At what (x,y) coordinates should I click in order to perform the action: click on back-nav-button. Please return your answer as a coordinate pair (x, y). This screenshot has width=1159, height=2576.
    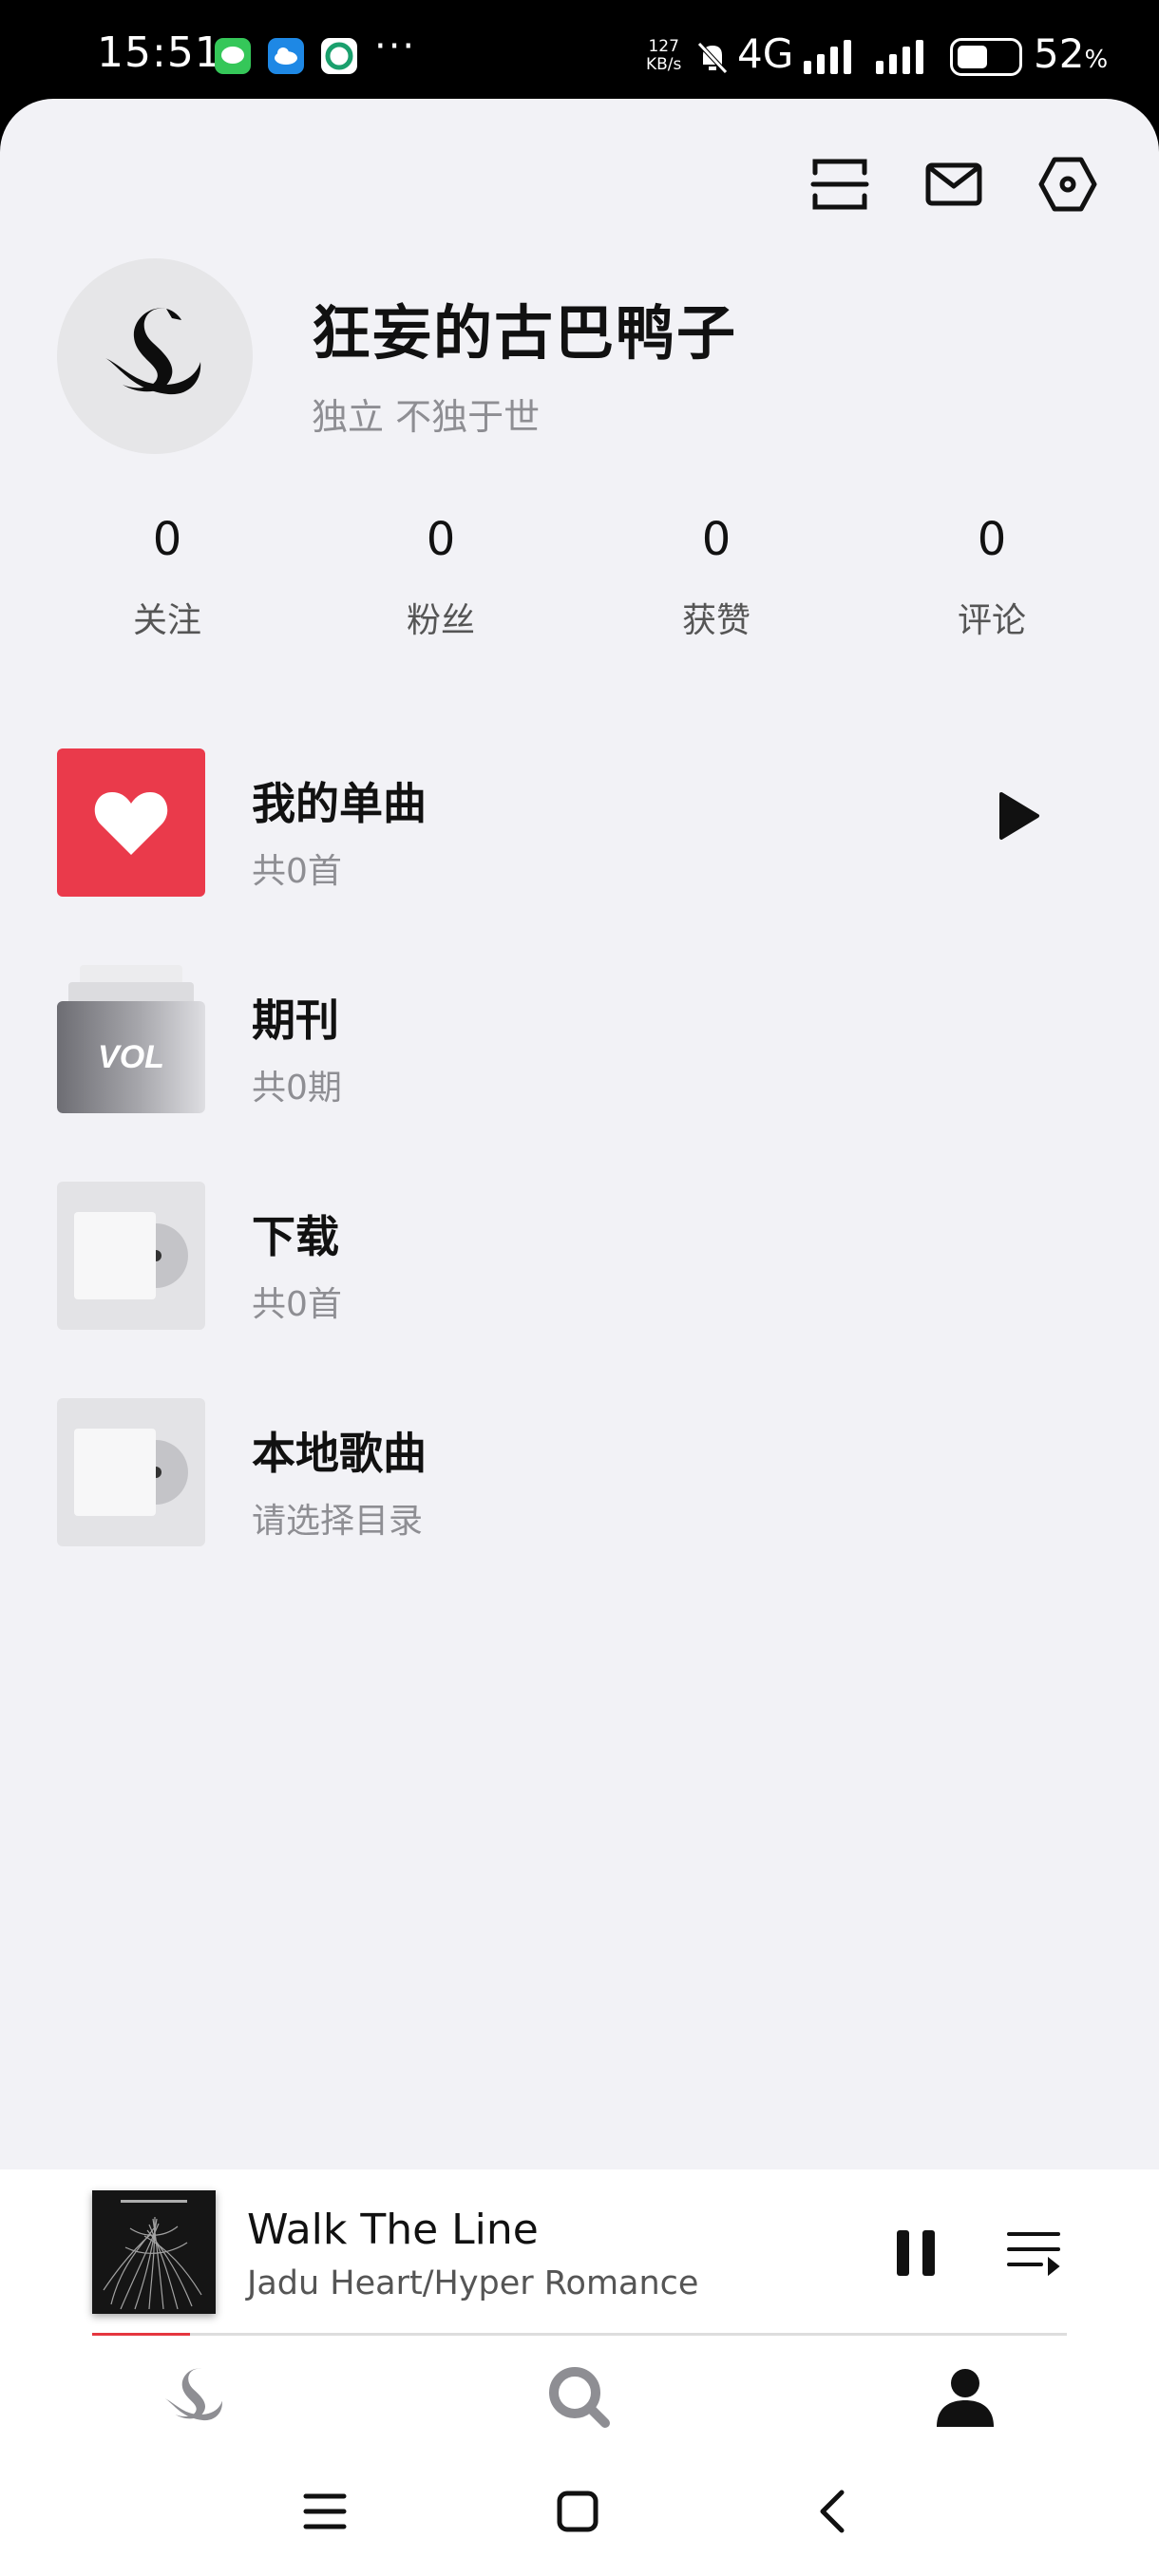
    Looking at the image, I should click on (832, 2511).